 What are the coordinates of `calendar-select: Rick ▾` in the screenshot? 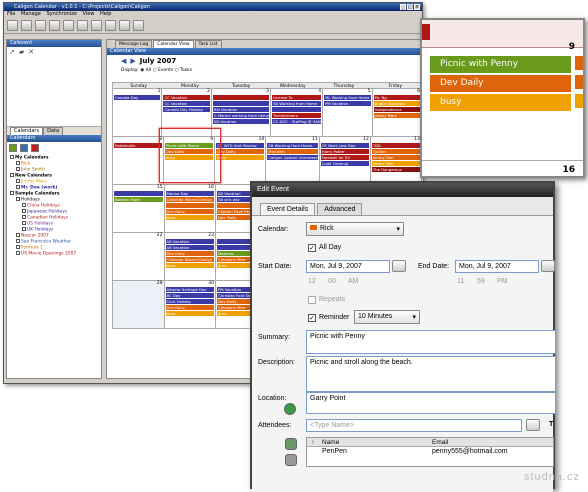 It's located at (355, 229).